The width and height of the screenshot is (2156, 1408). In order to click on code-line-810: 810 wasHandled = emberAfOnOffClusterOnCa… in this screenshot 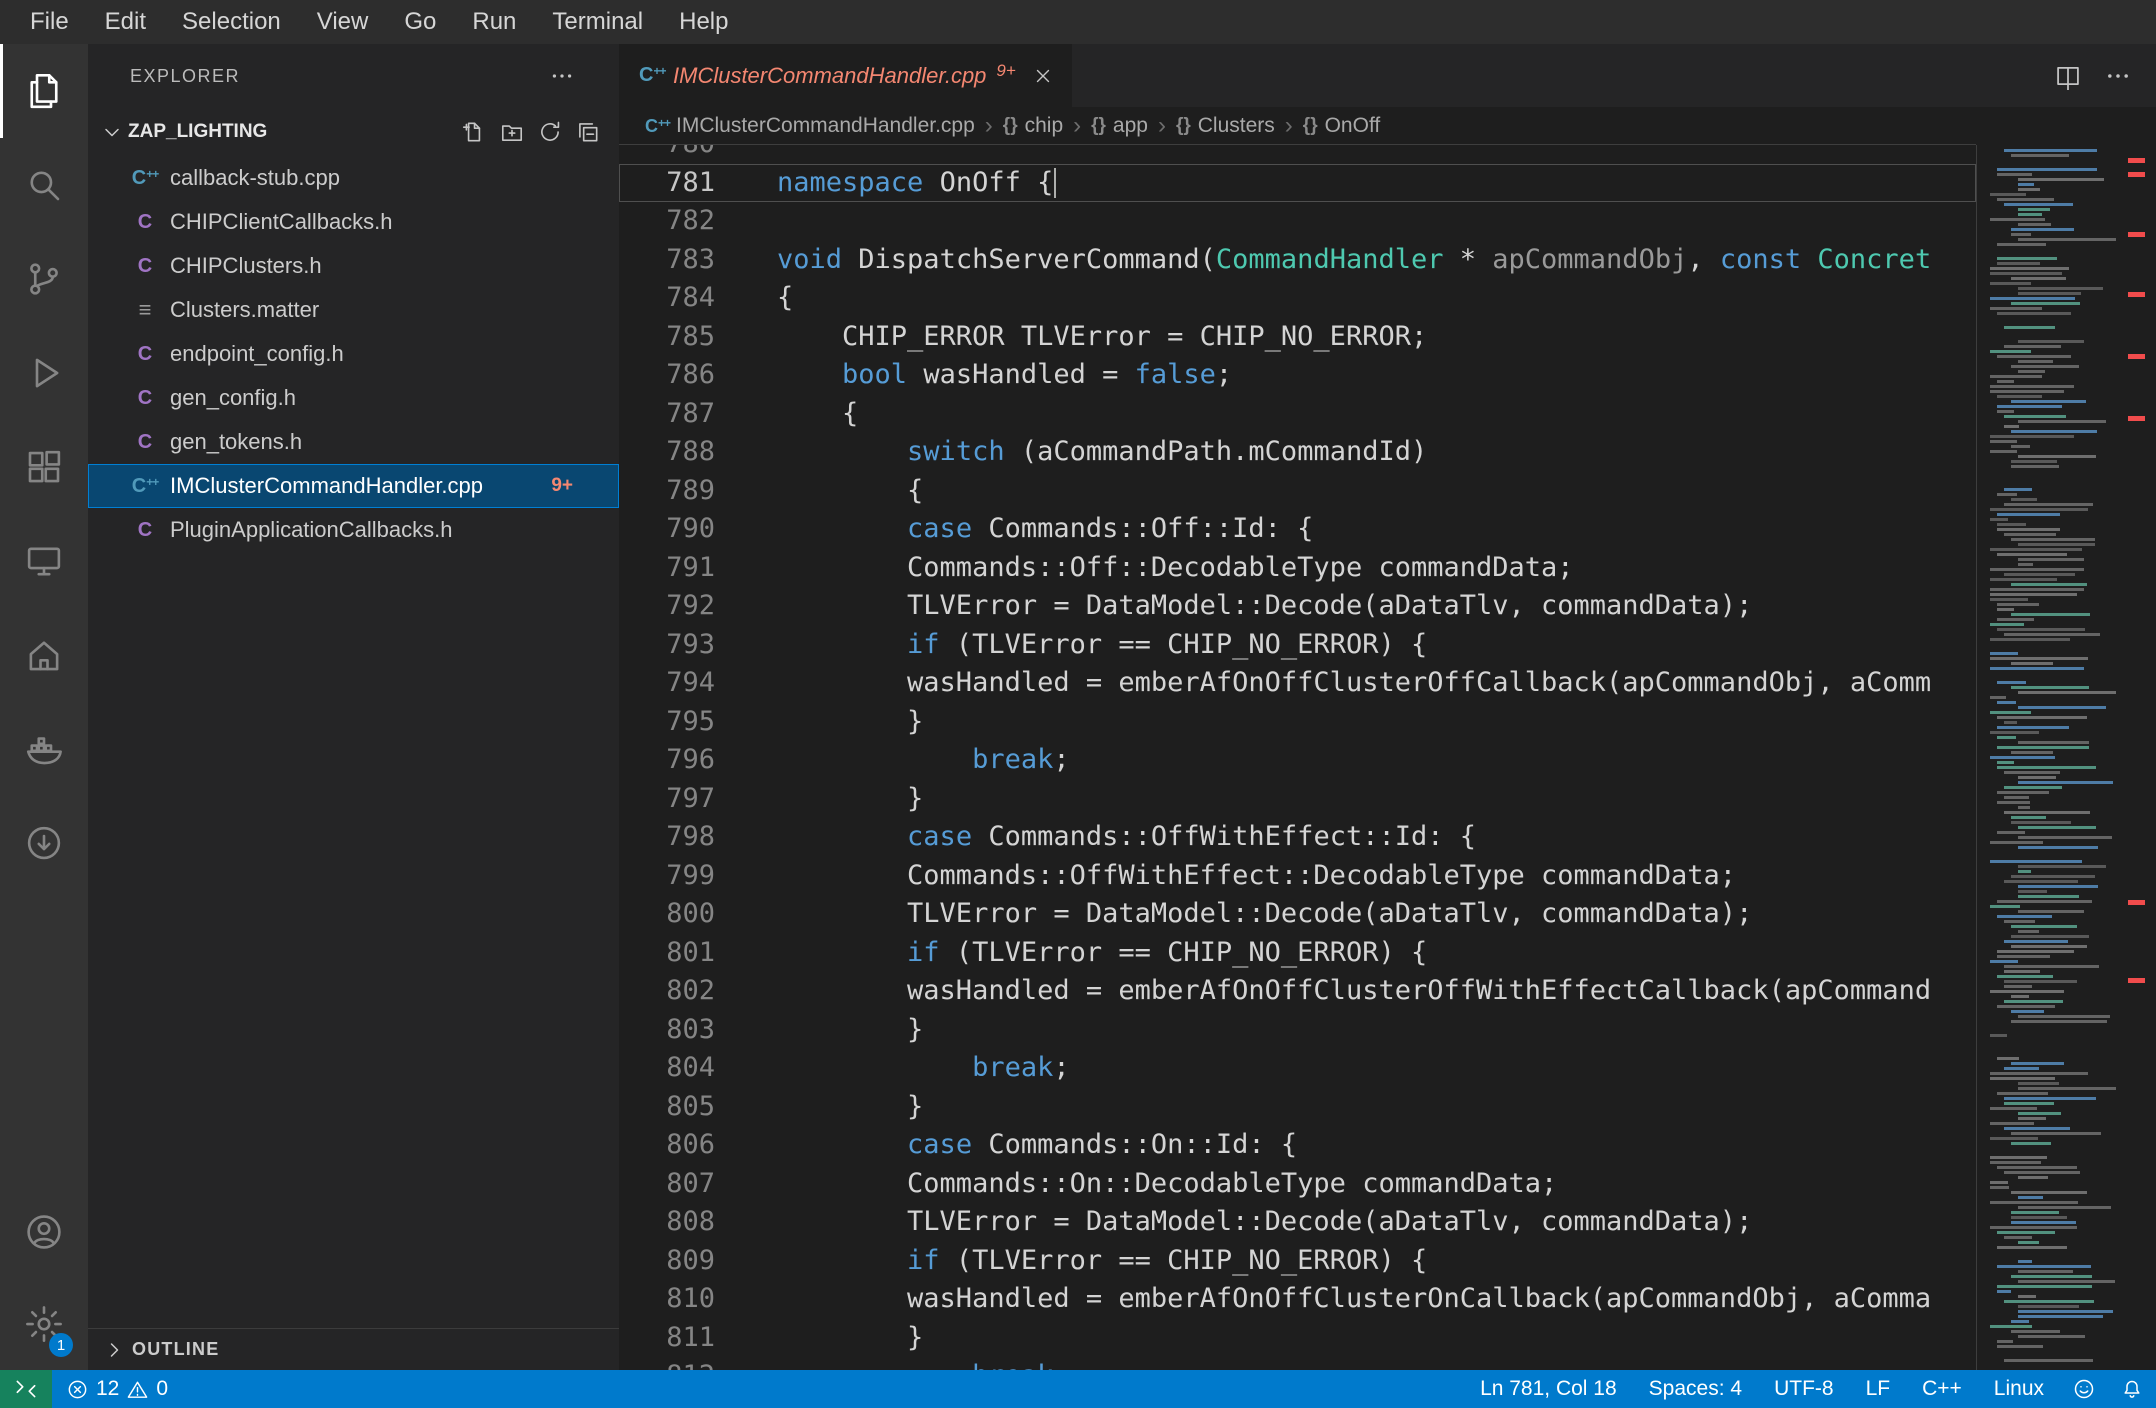, I will do `click(1297, 1299)`.